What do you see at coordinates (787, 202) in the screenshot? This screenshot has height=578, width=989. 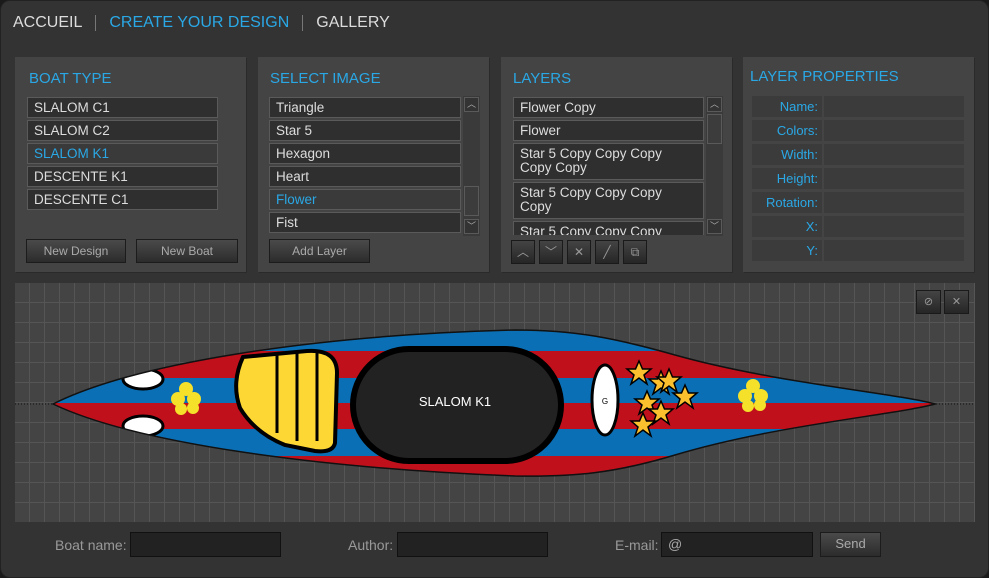 I see `property-label: Rotation:` at bounding box center [787, 202].